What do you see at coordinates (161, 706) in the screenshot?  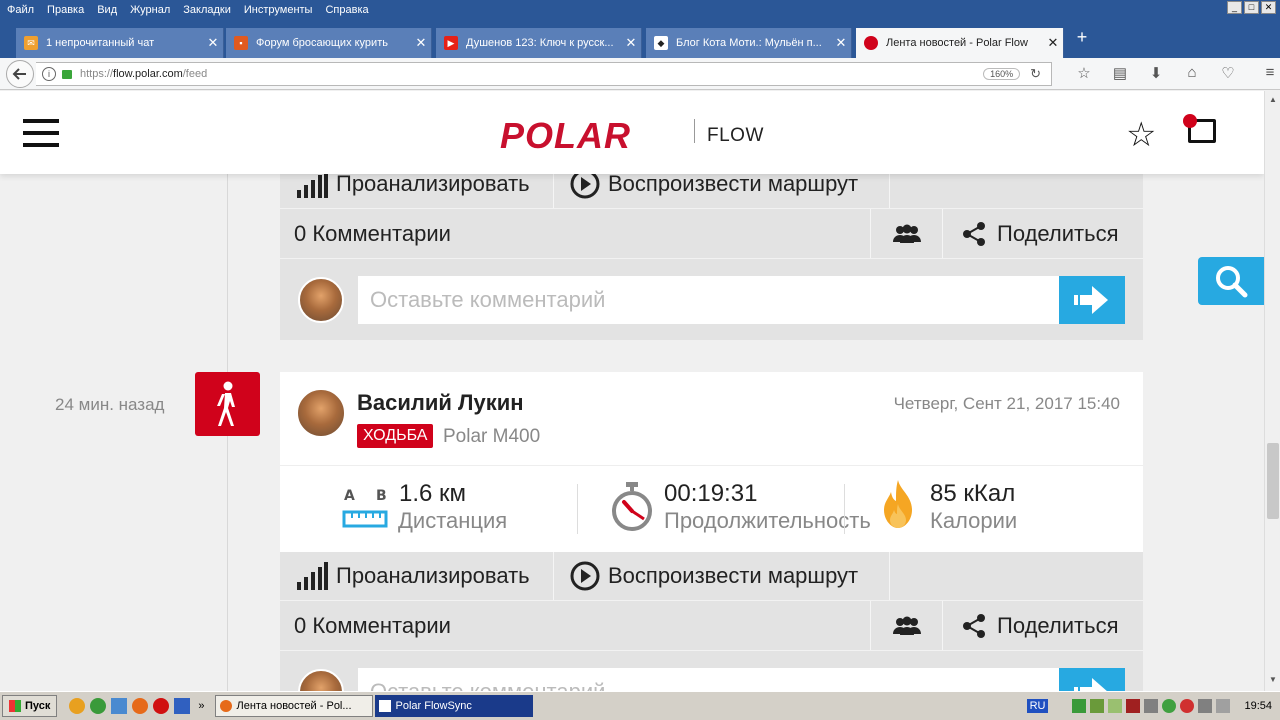 I see `opera-icon` at bounding box center [161, 706].